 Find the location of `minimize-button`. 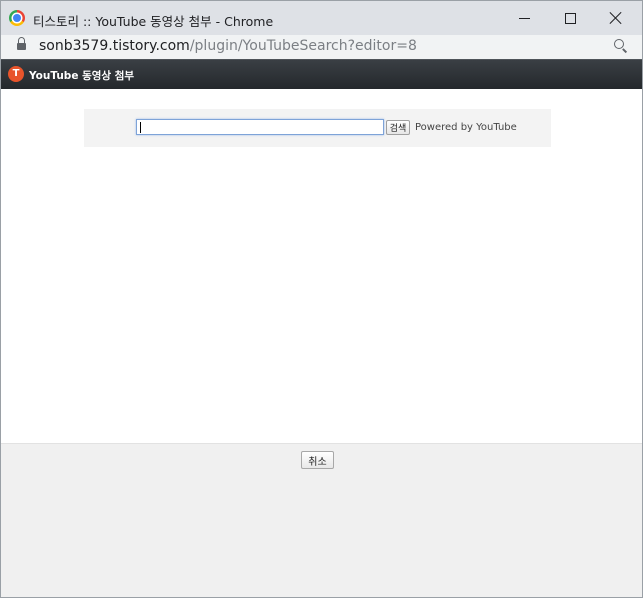

minimize-button is located at coordinates (524, 18).